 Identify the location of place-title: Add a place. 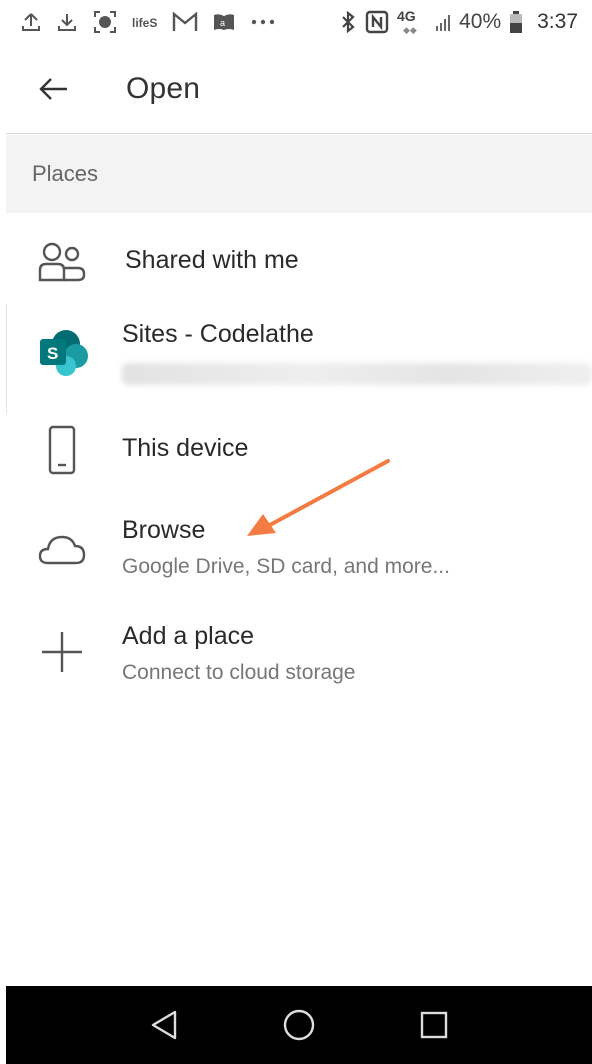
(188, 636).